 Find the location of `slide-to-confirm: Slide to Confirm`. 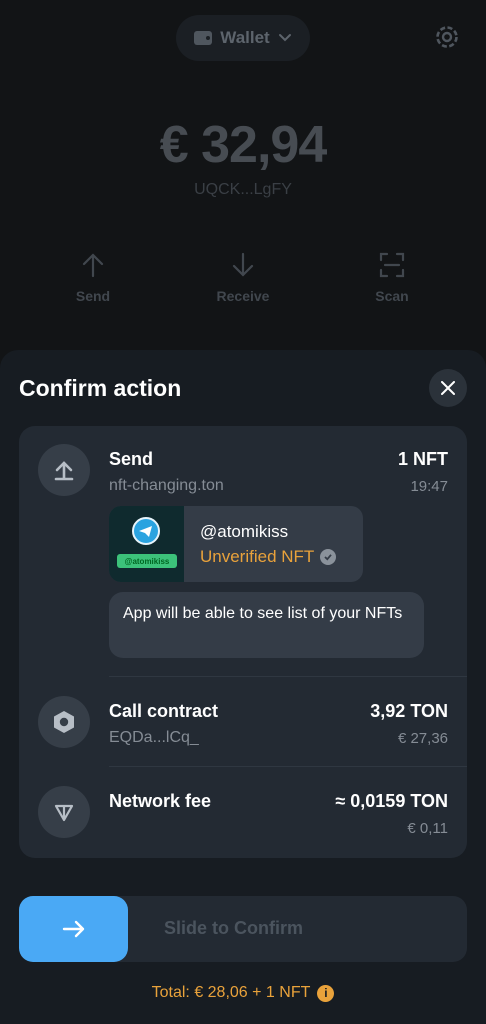

slide-to-confirm: Slide to Confirm is located at coordinates (243, 929).